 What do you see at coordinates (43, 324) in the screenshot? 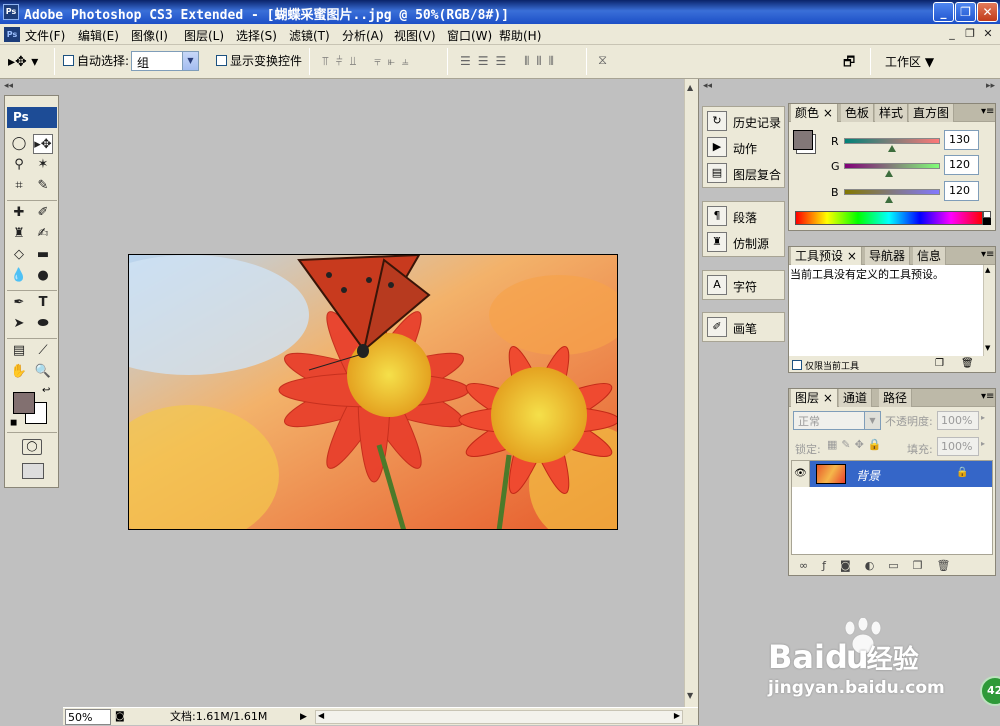
I see `shape-tool-icon: ⬬` at bounding box center [43, 324].